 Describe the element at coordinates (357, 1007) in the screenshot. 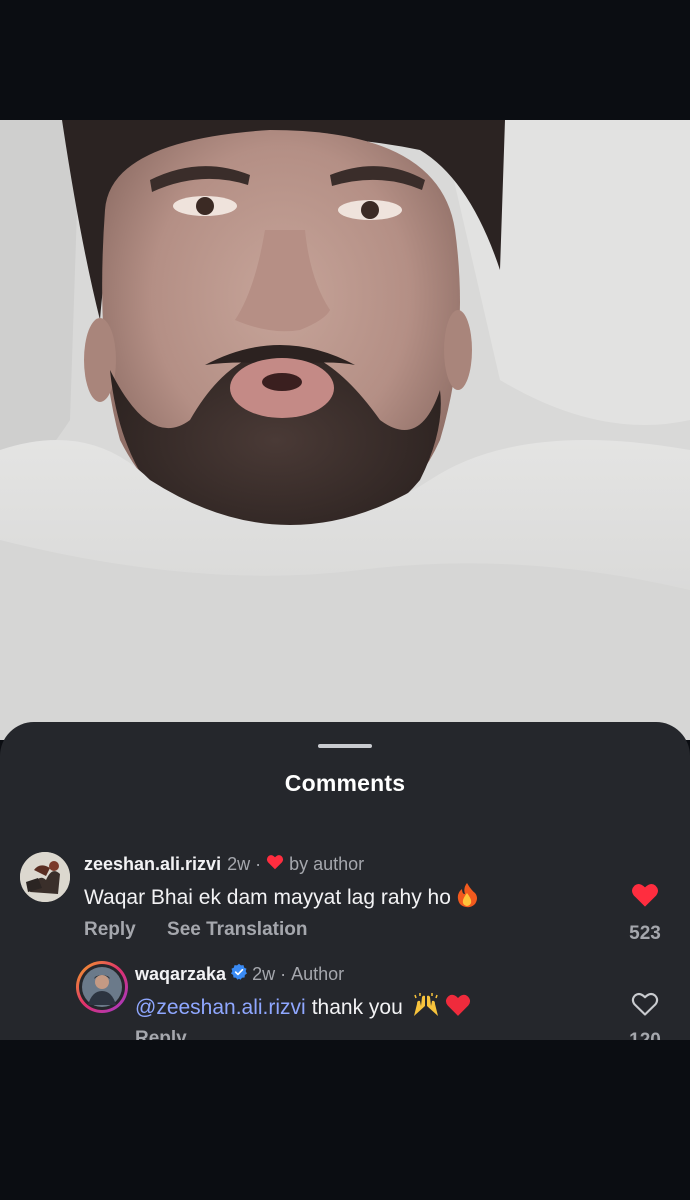

I see `comment-body: thank you` at that location.